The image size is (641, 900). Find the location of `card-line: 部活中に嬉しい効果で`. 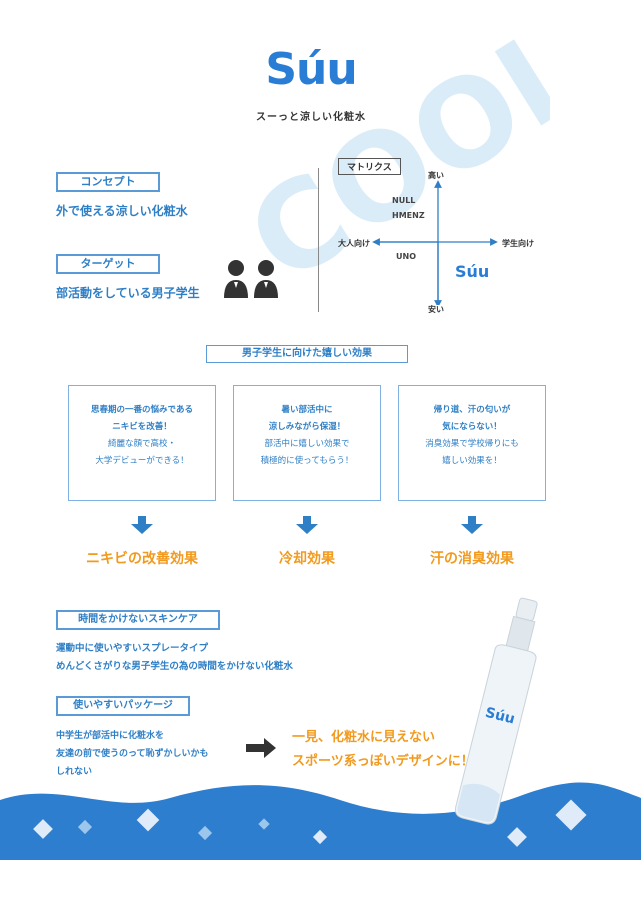

card-line: 部活中に嬉しい効果で is located at coordinates (307, 444).